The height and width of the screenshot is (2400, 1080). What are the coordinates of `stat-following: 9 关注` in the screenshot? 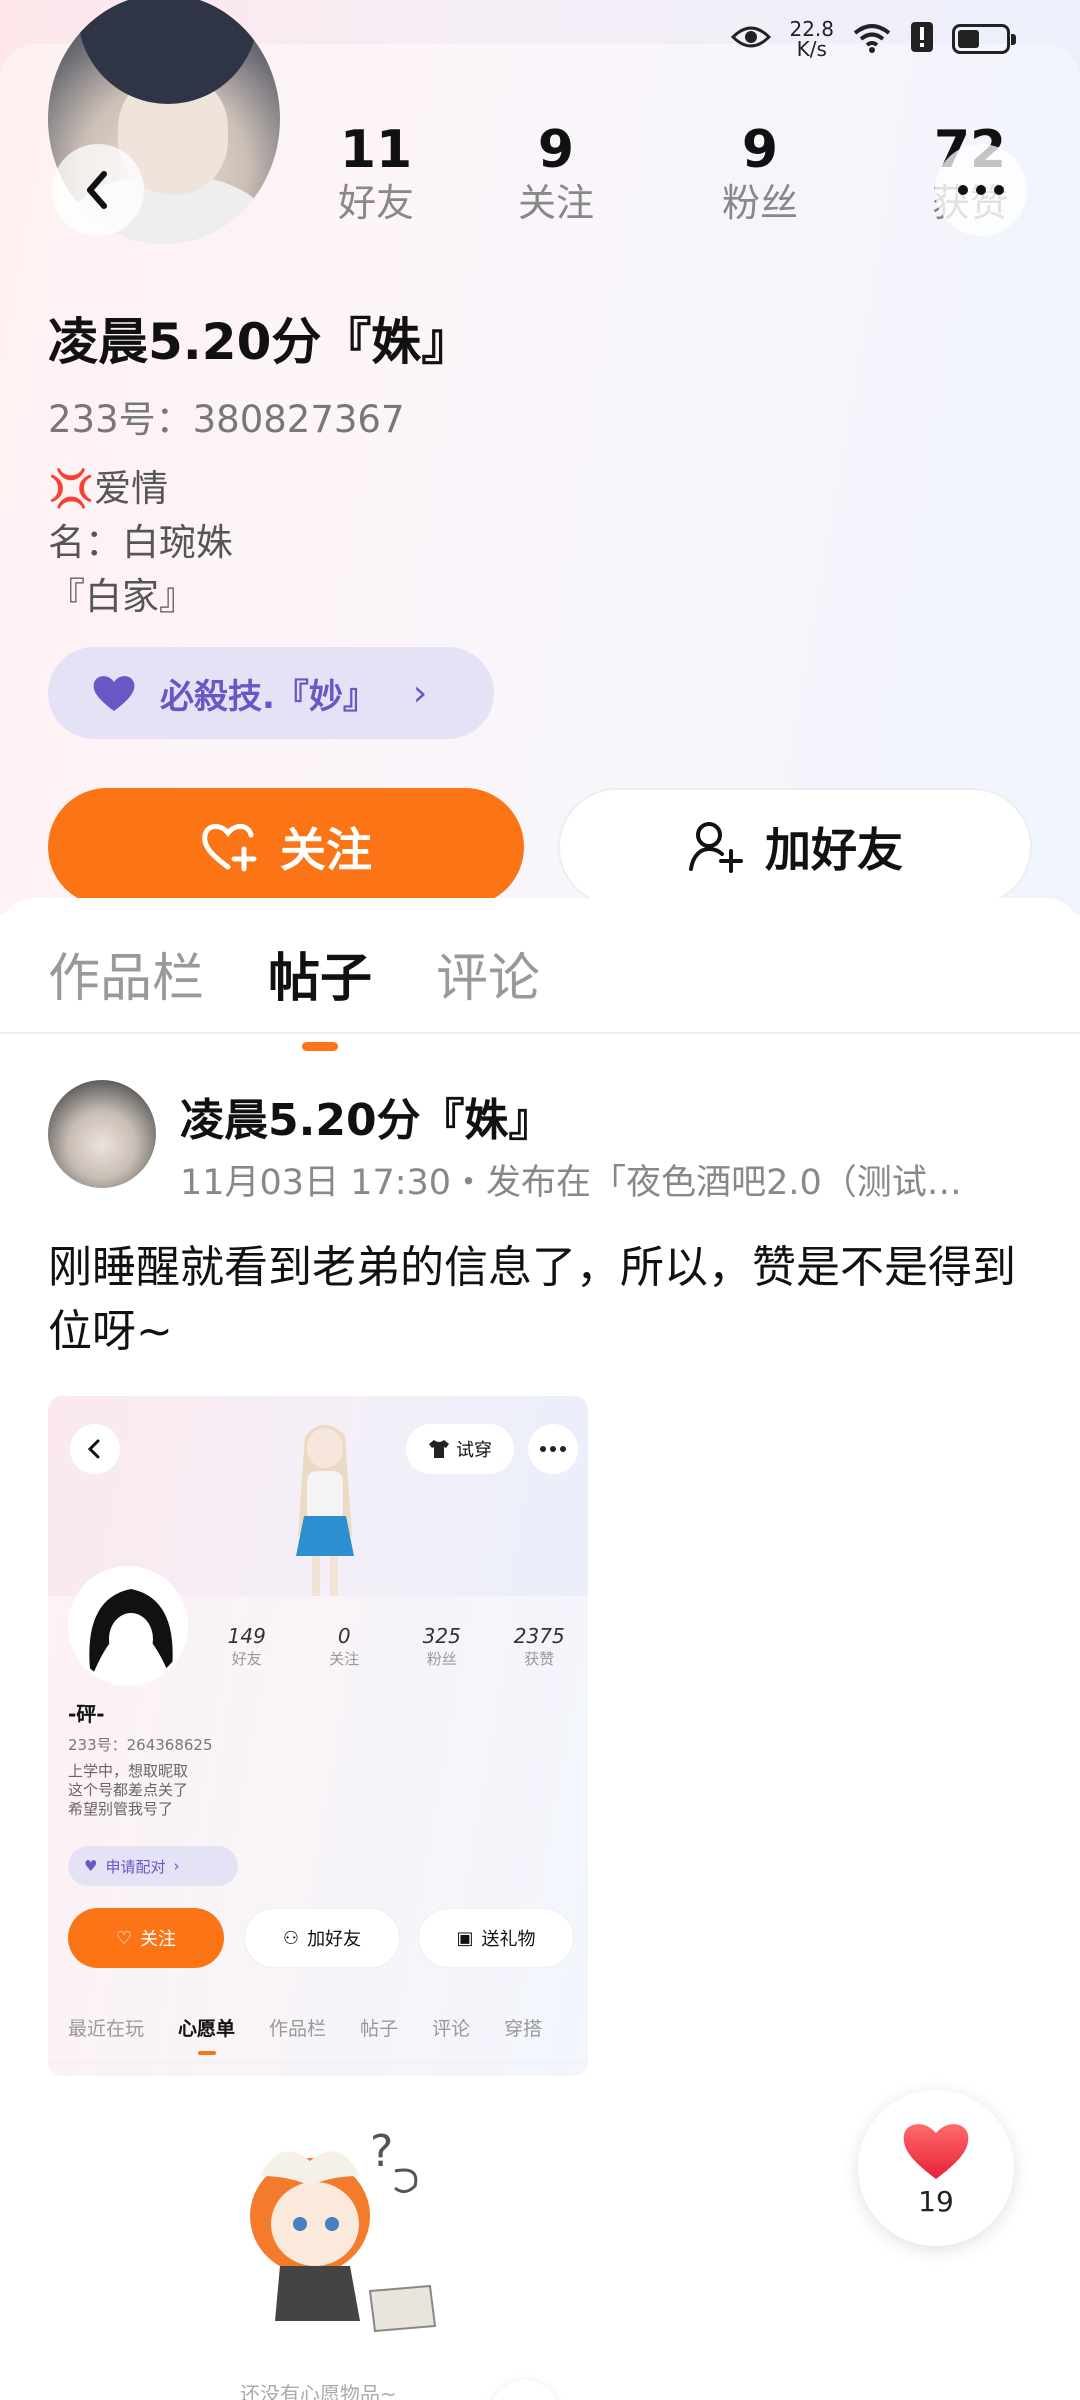 It's located at (556, 175).